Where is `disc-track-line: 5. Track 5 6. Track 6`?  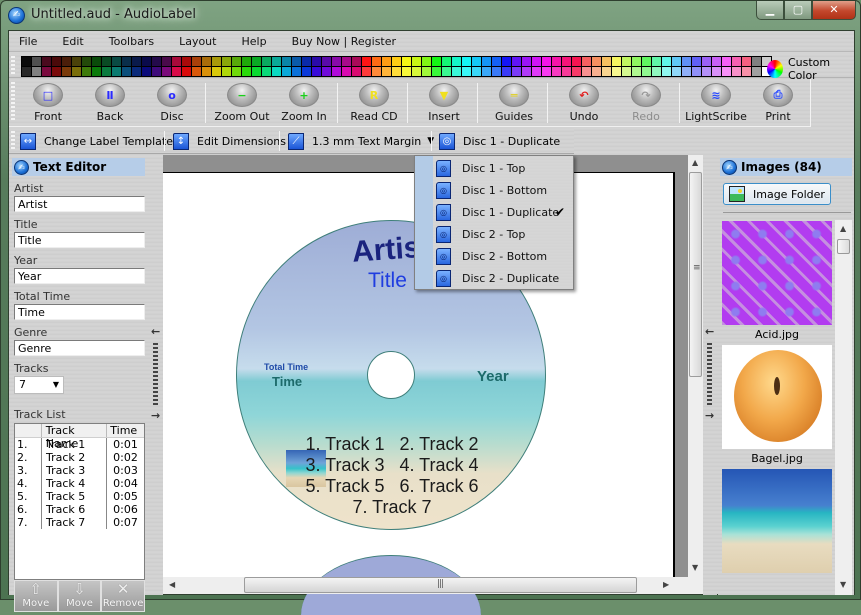 disc-track-line: 5. Track 5 6. Track 6 is located at coordinates (391, 486).